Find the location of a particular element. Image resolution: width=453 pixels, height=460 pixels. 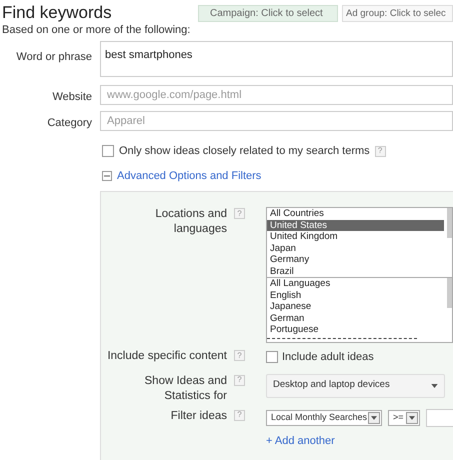

list-option: Japanese is located at coordinates (355, 306).